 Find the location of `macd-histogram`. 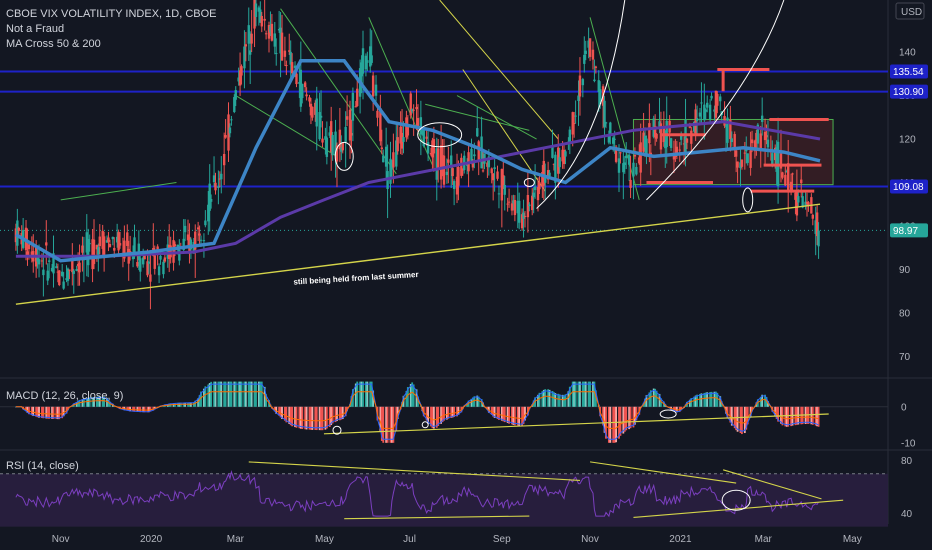

macd-histogram is located at coordinates (417, 412).